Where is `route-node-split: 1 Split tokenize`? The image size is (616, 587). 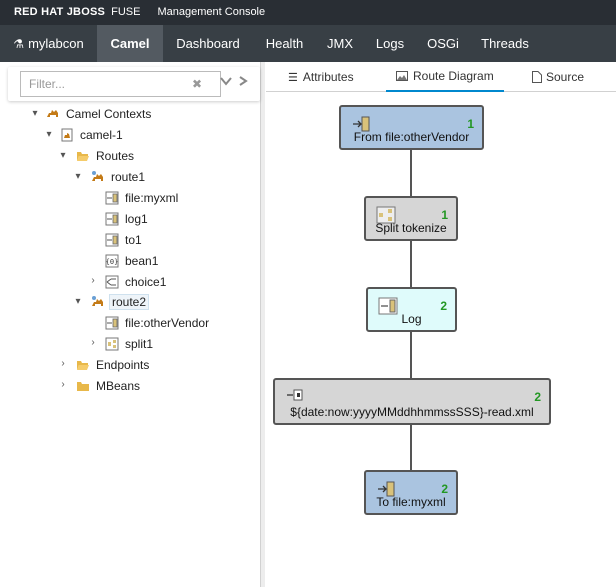 route-node-split: 1 Split tokenize is located at coordinates (411, 218).